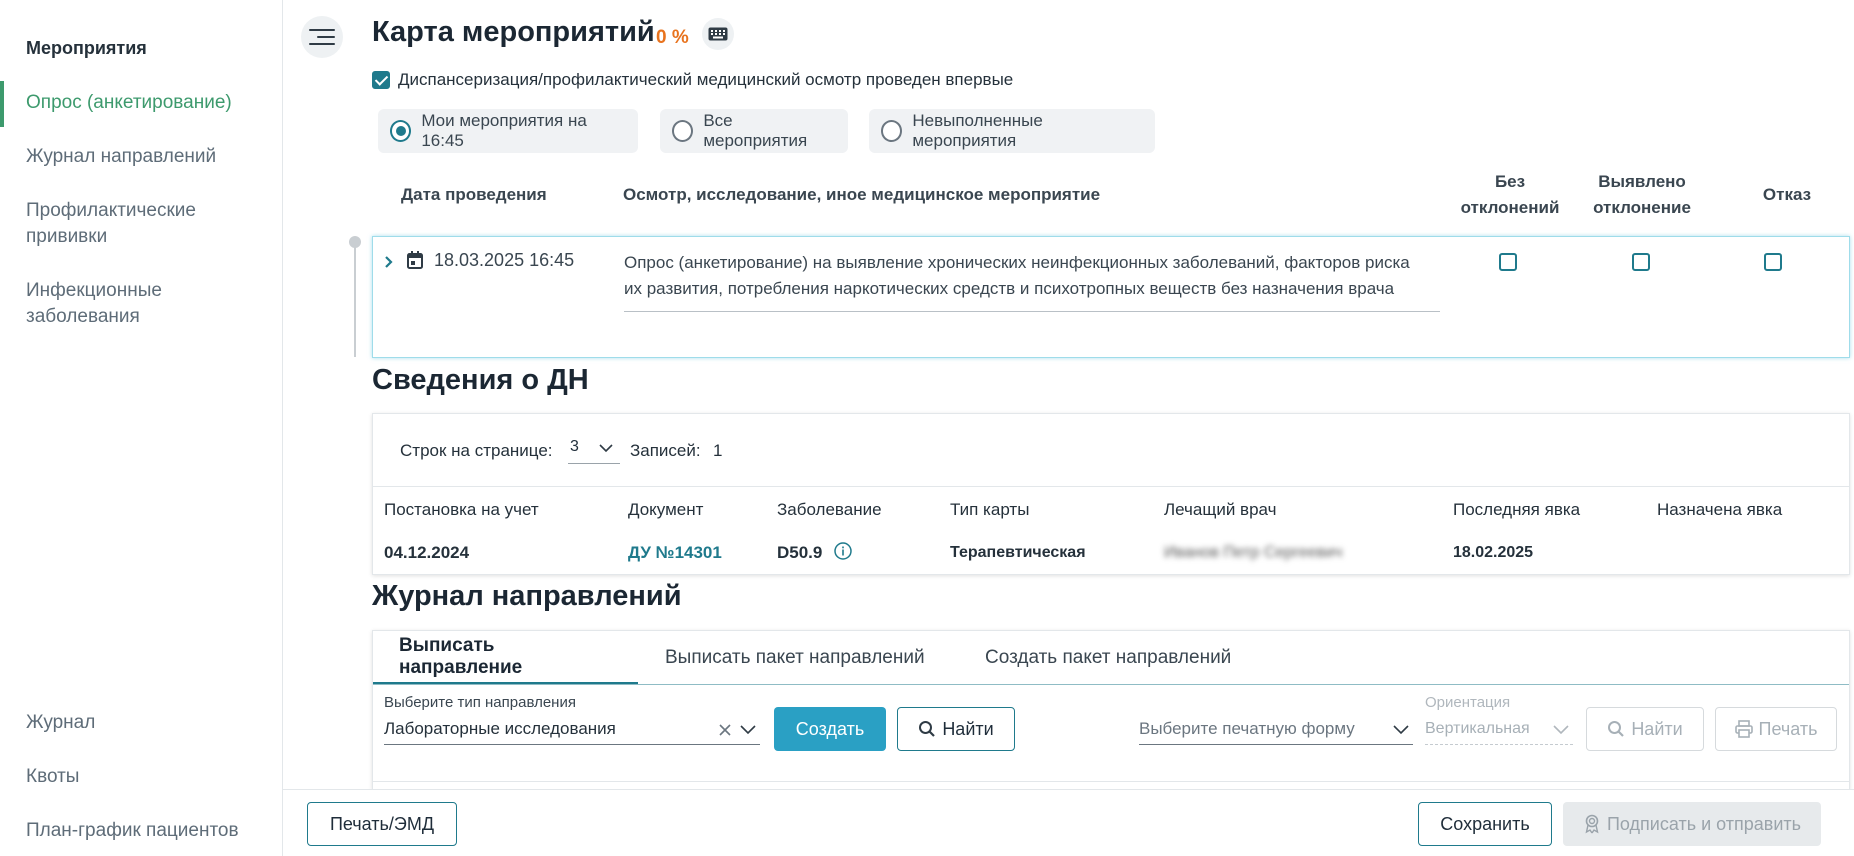 The width and height of the screenshot is (1854, 856). Describe the element at coordinates (1220, 509) in the screenshot. I see `col-doctor-header: Лечащий врач` at that location.